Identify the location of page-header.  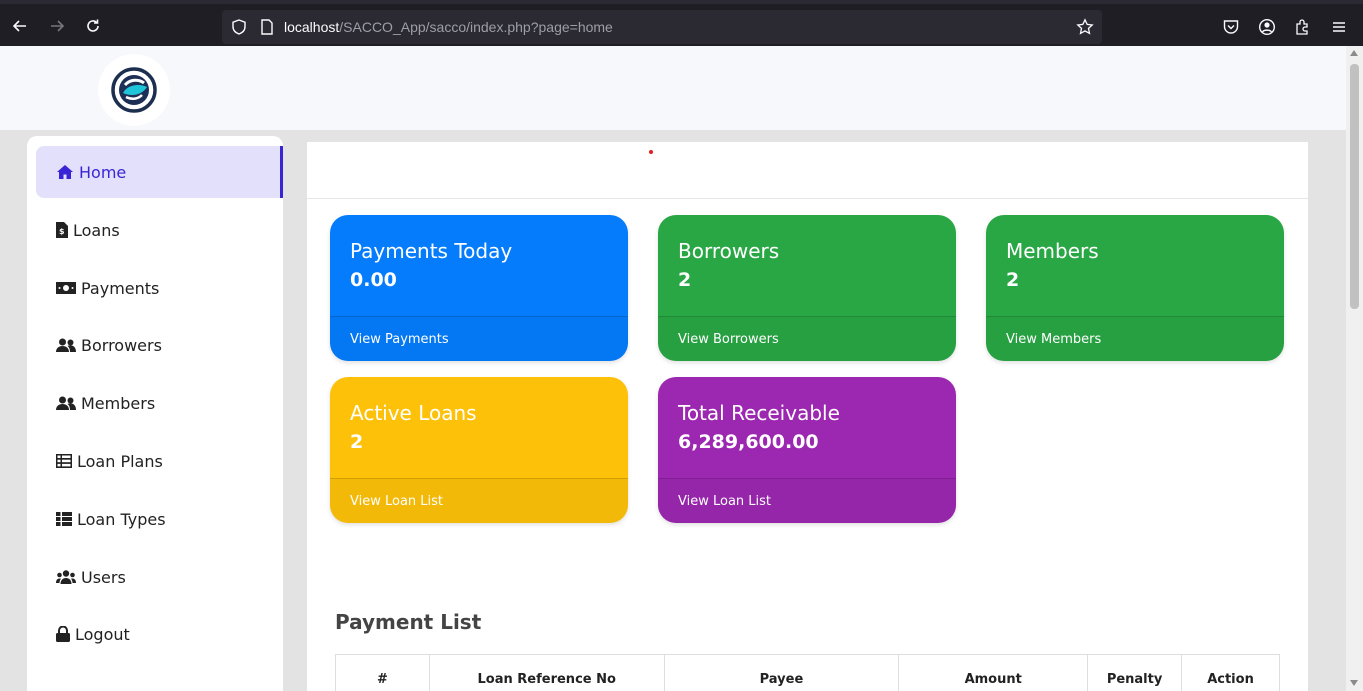
(673, 88).